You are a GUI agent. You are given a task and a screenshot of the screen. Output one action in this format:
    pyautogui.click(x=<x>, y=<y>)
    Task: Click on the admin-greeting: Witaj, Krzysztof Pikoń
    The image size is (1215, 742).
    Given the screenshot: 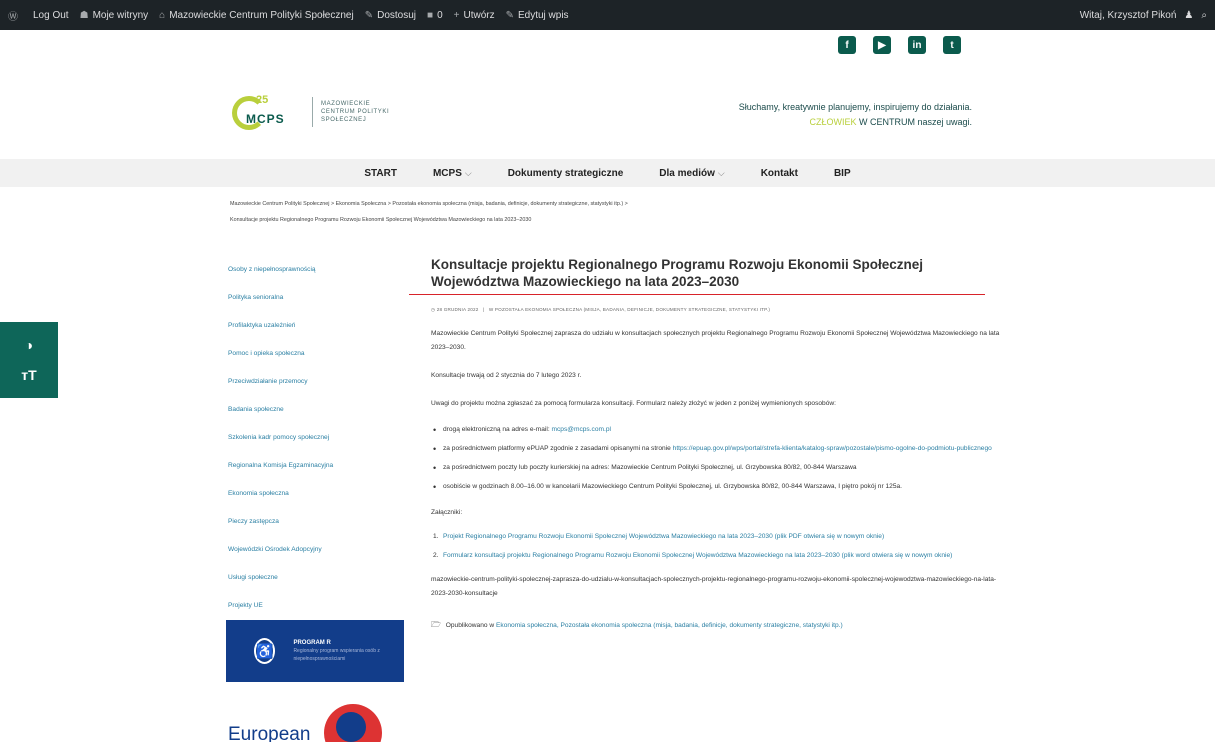 What is the action you would take?
    pyautogui.click(x=1128, y=15)
    